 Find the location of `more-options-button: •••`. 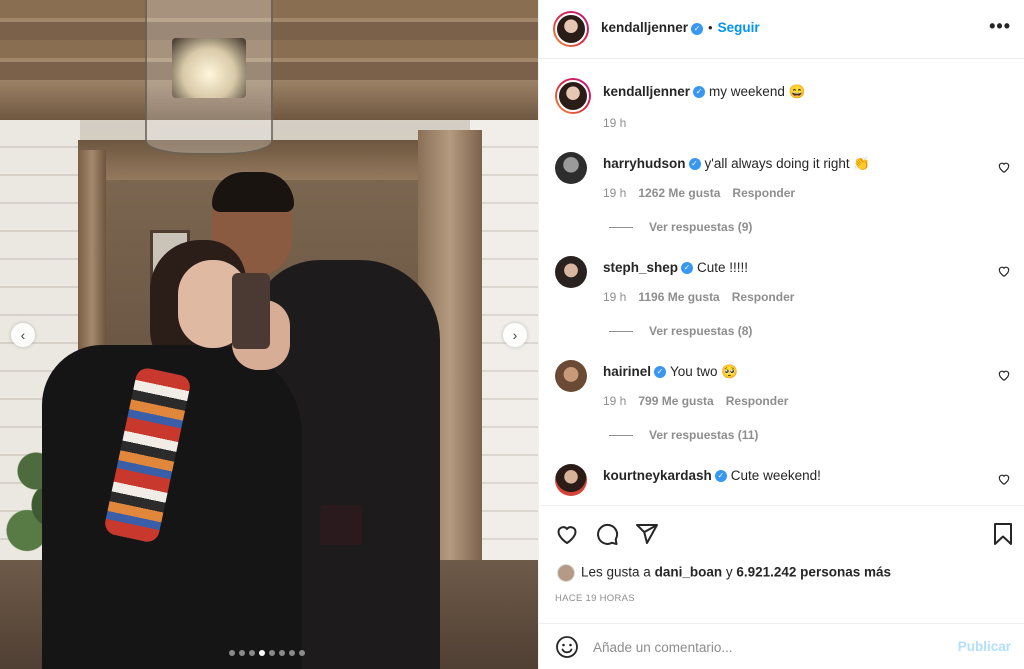

more-options-button: ••• is located at coordinates (1000, 26).